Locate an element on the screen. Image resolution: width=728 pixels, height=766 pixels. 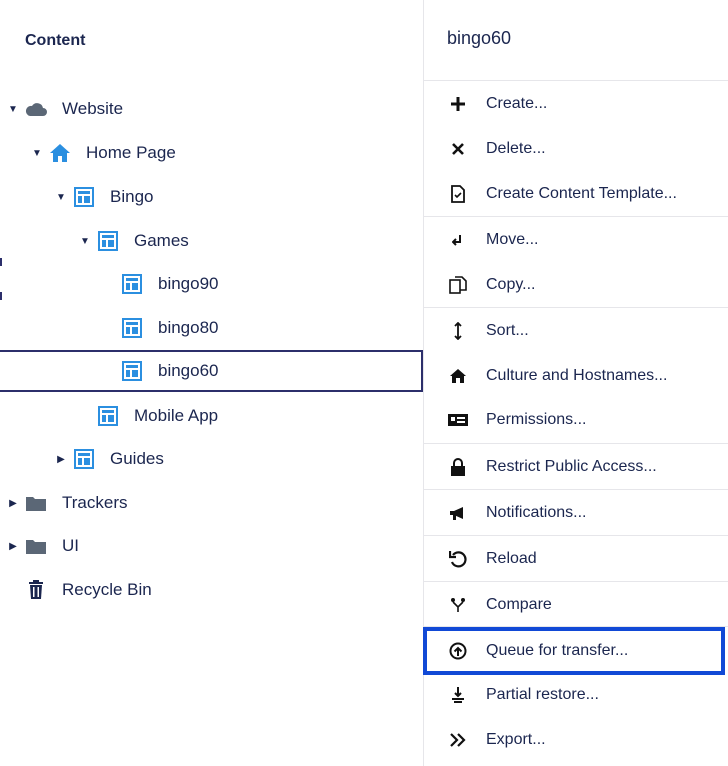
tree-item-label: Trackers is located at coordinates (95, 502).